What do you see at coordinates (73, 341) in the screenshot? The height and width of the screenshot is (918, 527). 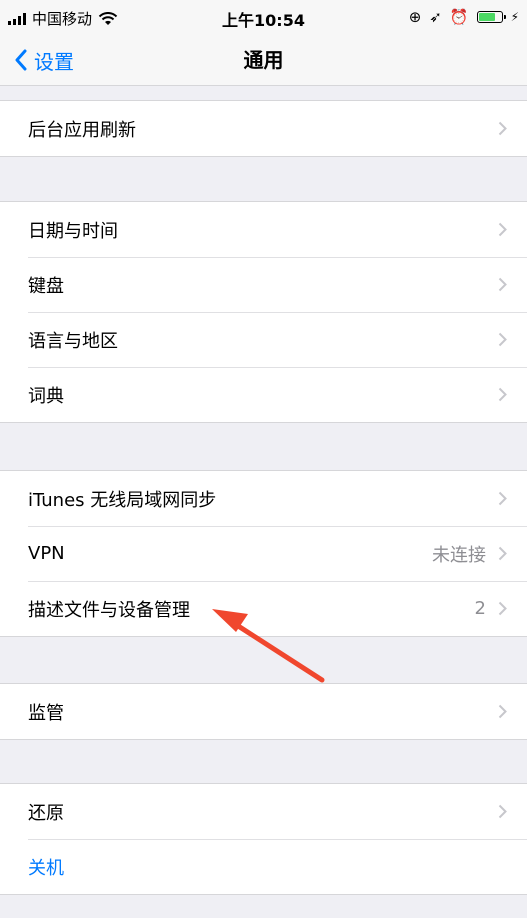 I see `row-label: 语言与地区` at bounding box center [73, 341].